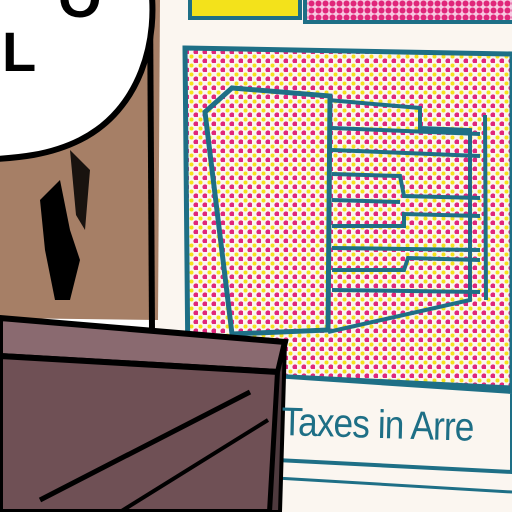 The width and height of the screenshot is (512, 512). Describe the element at coordinates (485, 207) in the screenshot. I see `bar-edge` at that location.